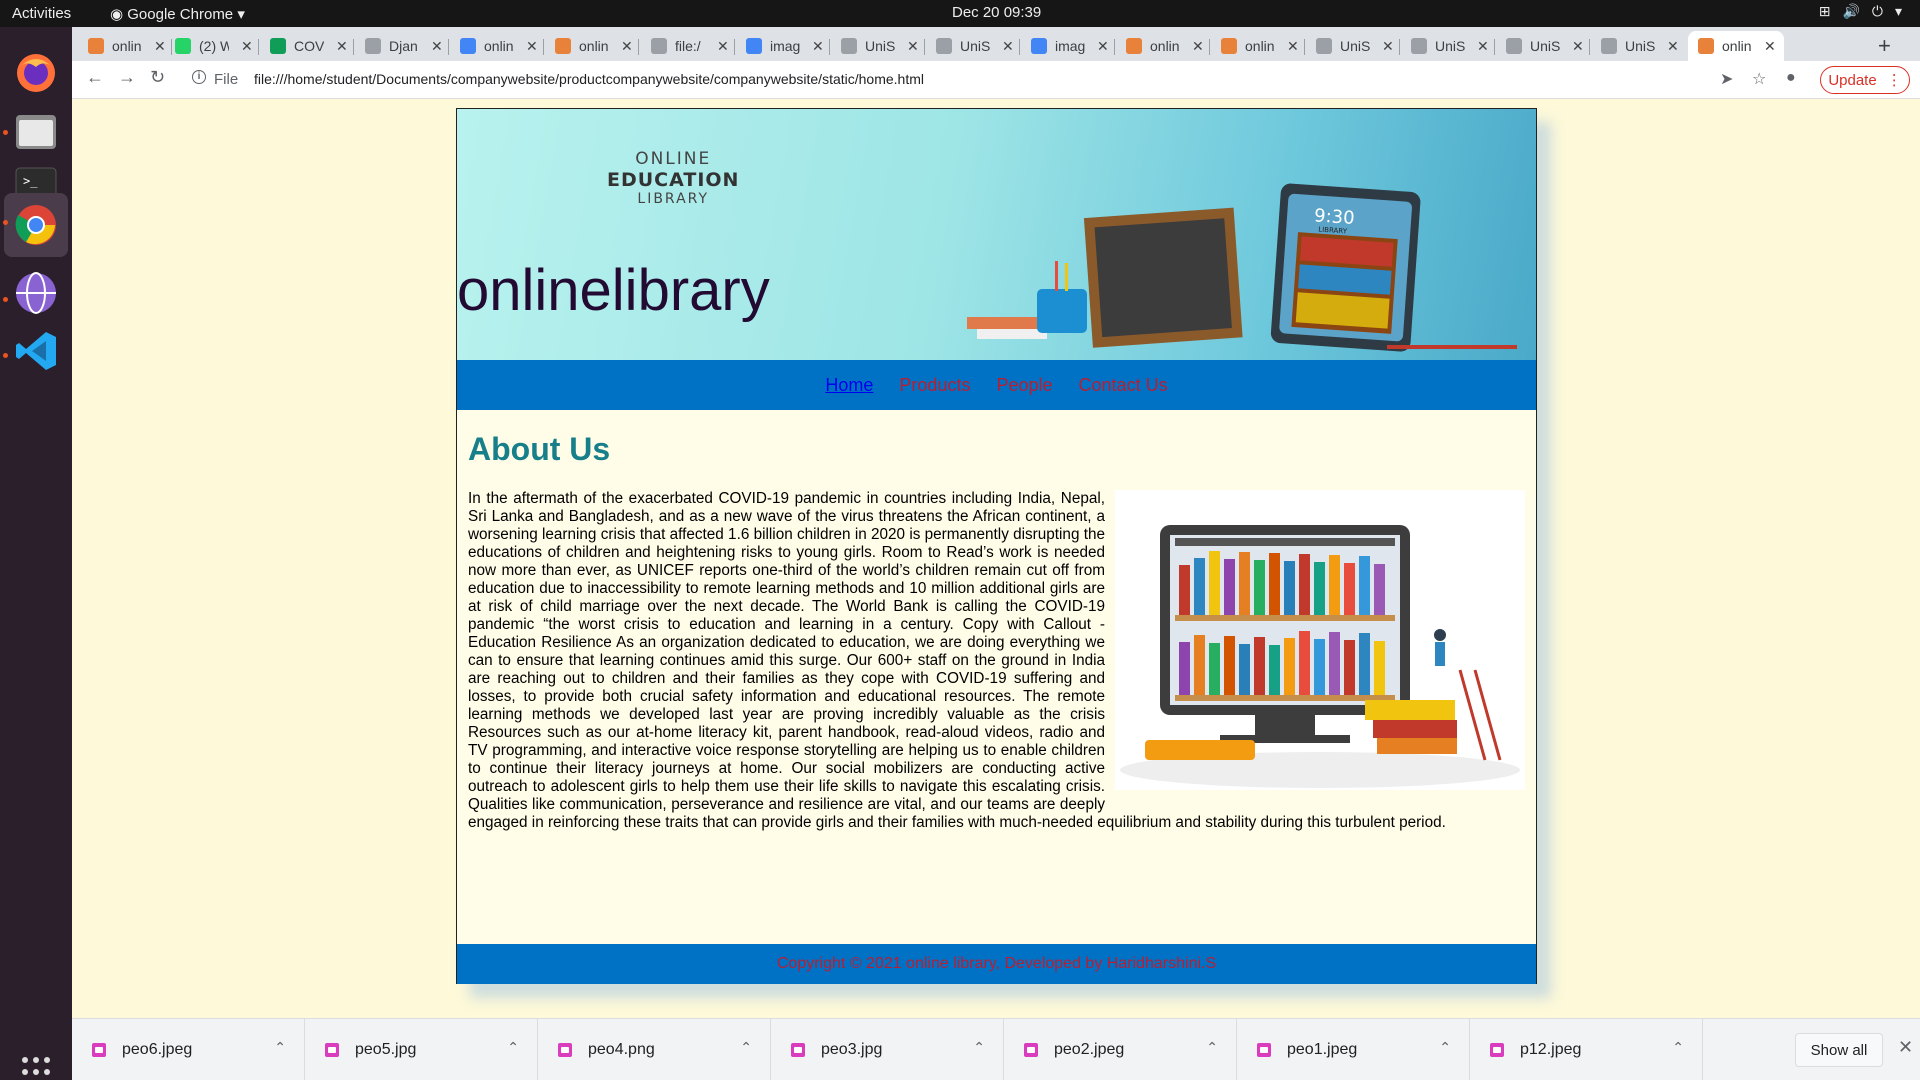 The image size is (1920, 1080). I want to click on download-item: peo4.png ⌃, so click(654, 1049).